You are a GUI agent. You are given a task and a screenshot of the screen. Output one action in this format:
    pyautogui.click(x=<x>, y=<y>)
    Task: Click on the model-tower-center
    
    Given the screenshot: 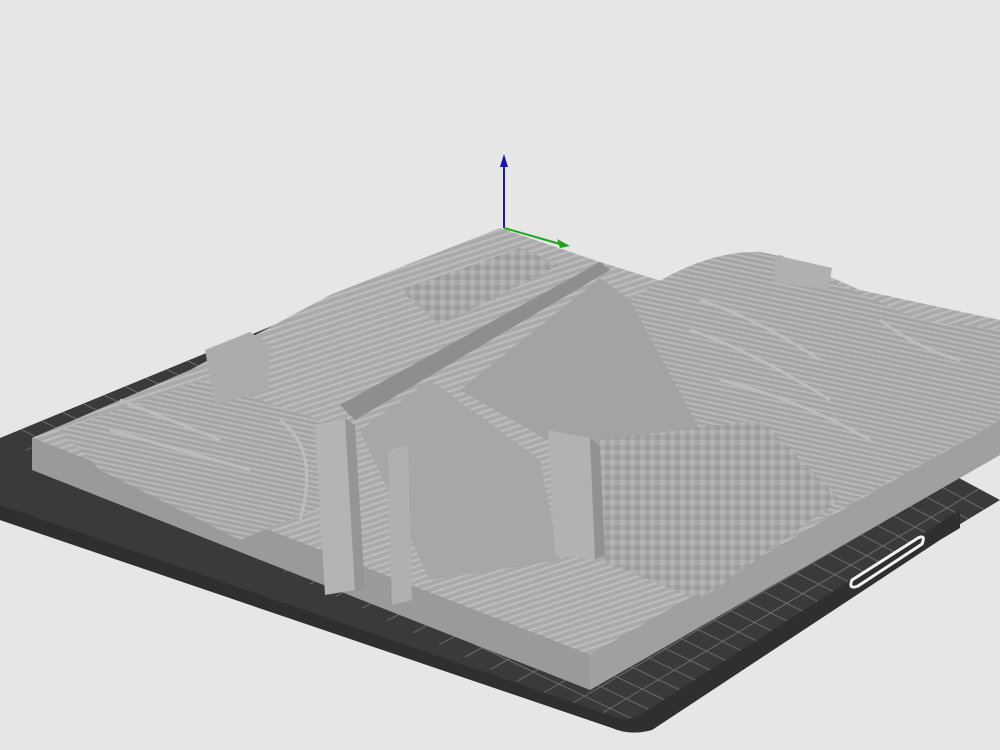 What is the action you would take?
    pyautogui.click(x=571, y=495)
    